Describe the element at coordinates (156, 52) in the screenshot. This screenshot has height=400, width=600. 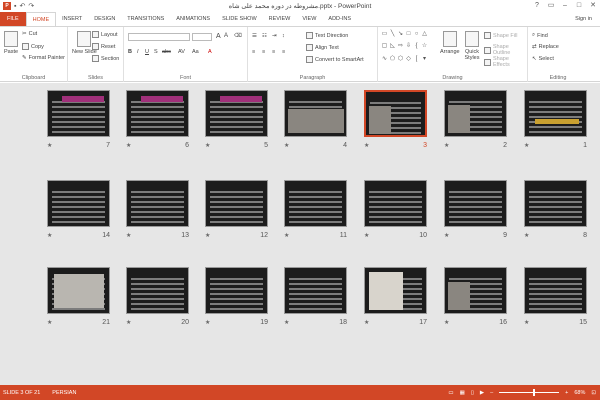
I see `shadow-button: S` at that location.